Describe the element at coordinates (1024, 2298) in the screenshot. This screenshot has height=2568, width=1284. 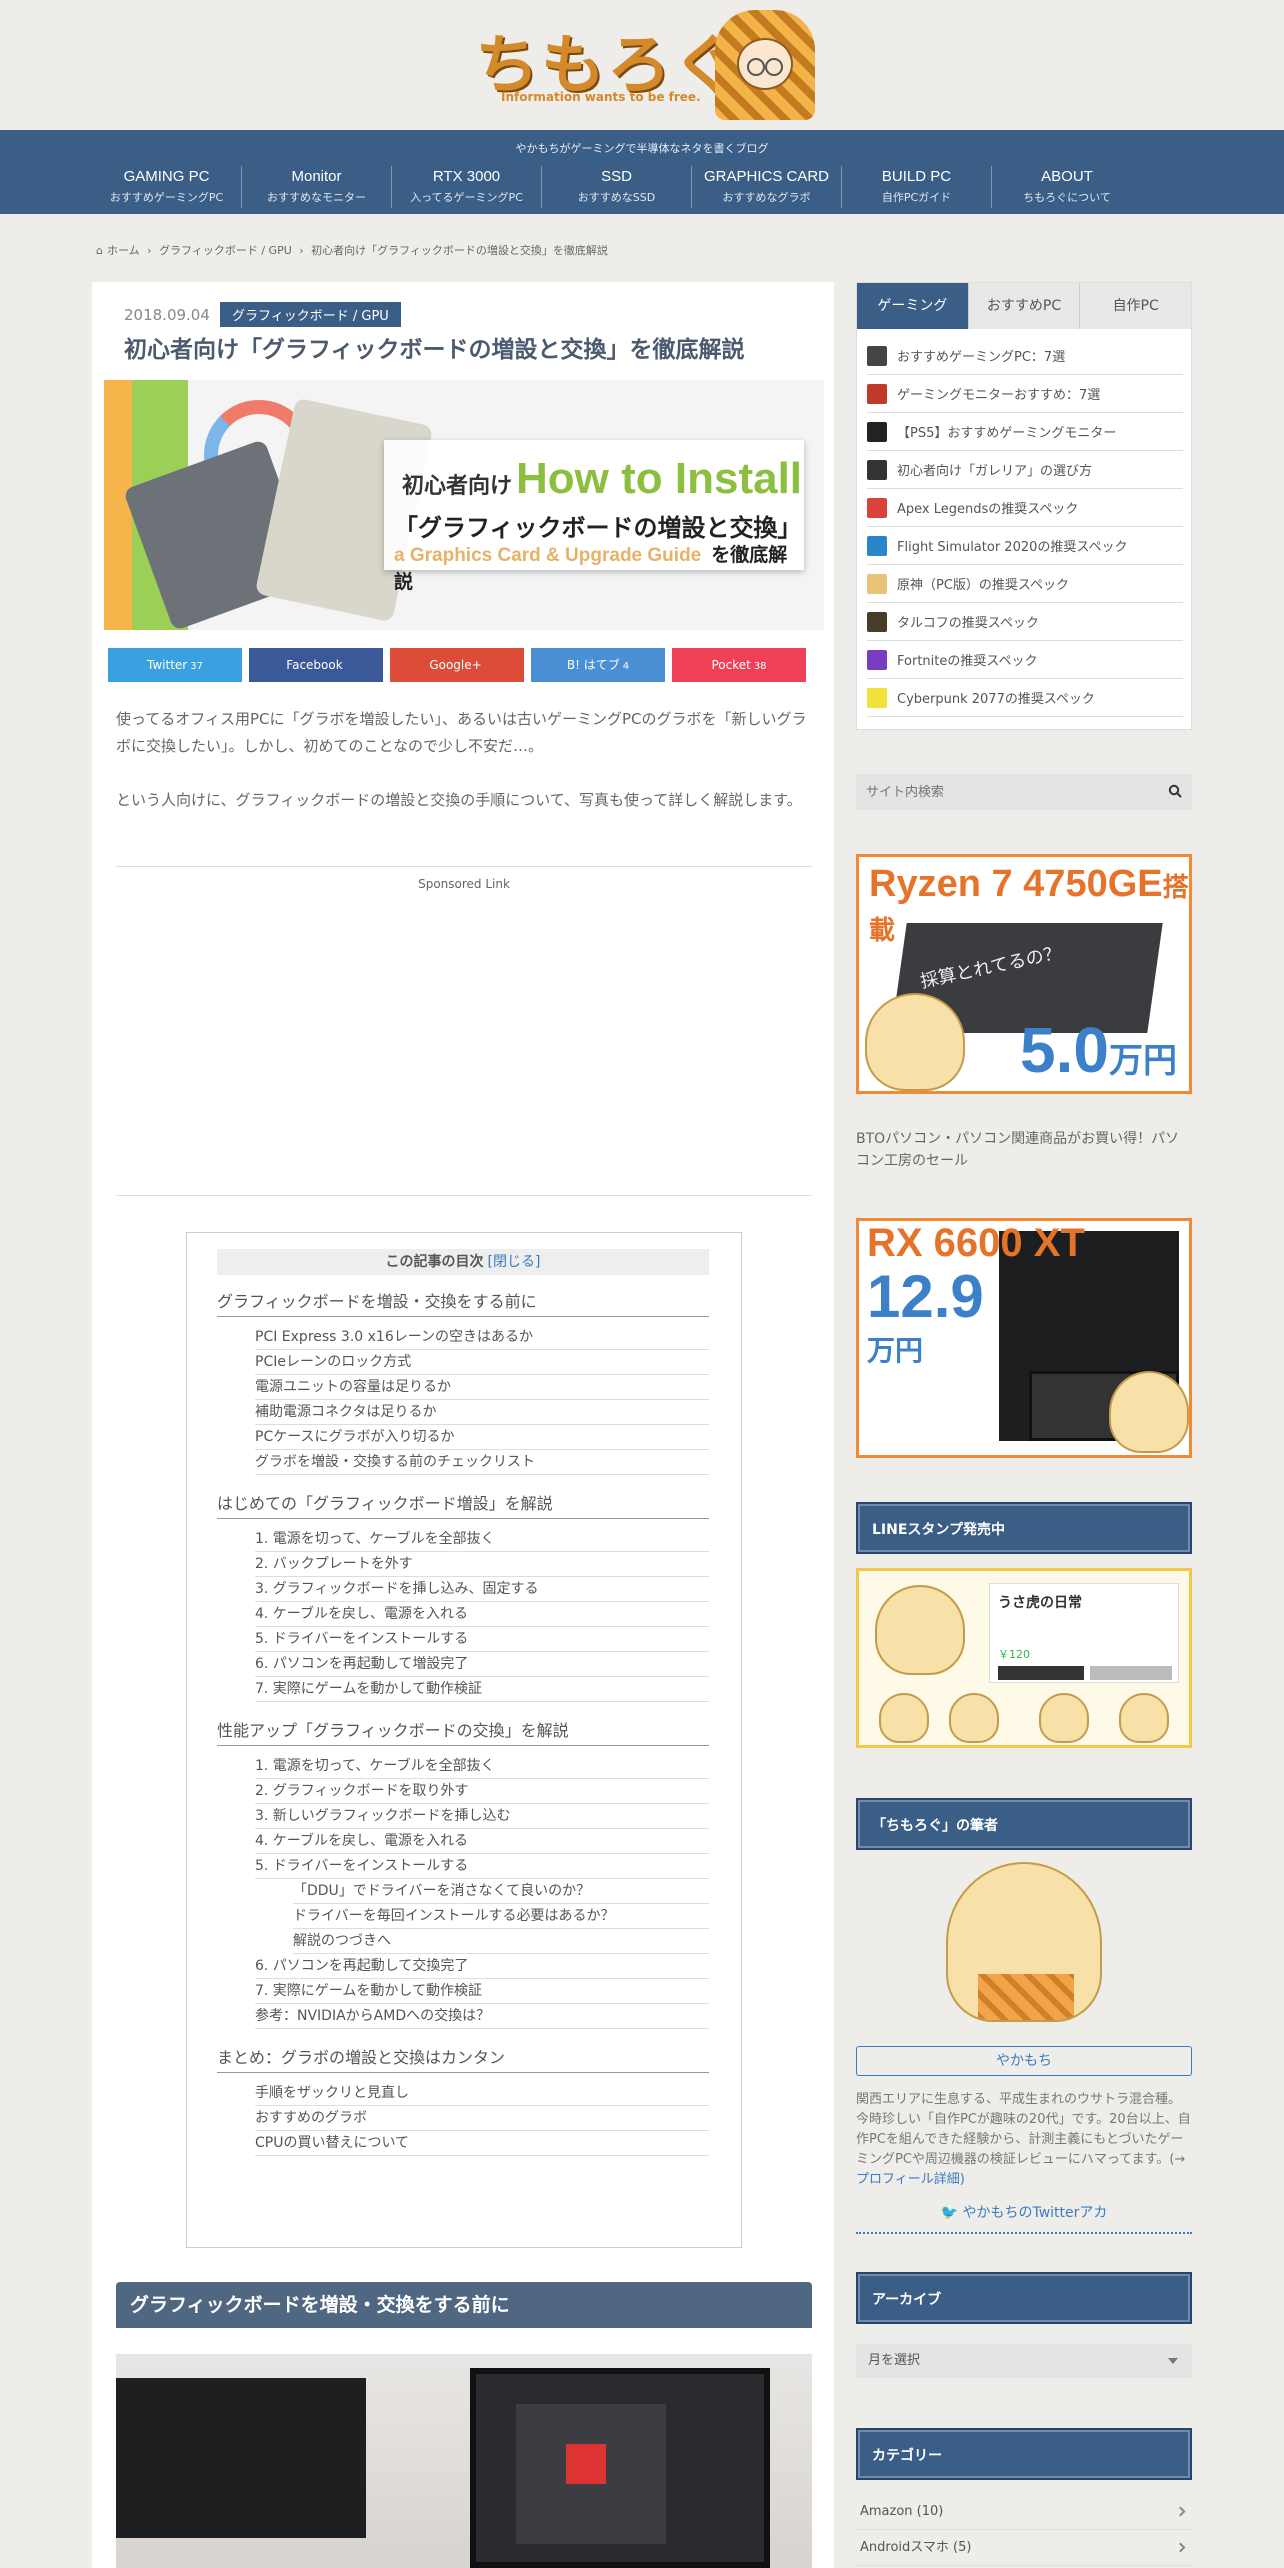
I see `widget-heading-archive: アーカイブ` at that location.